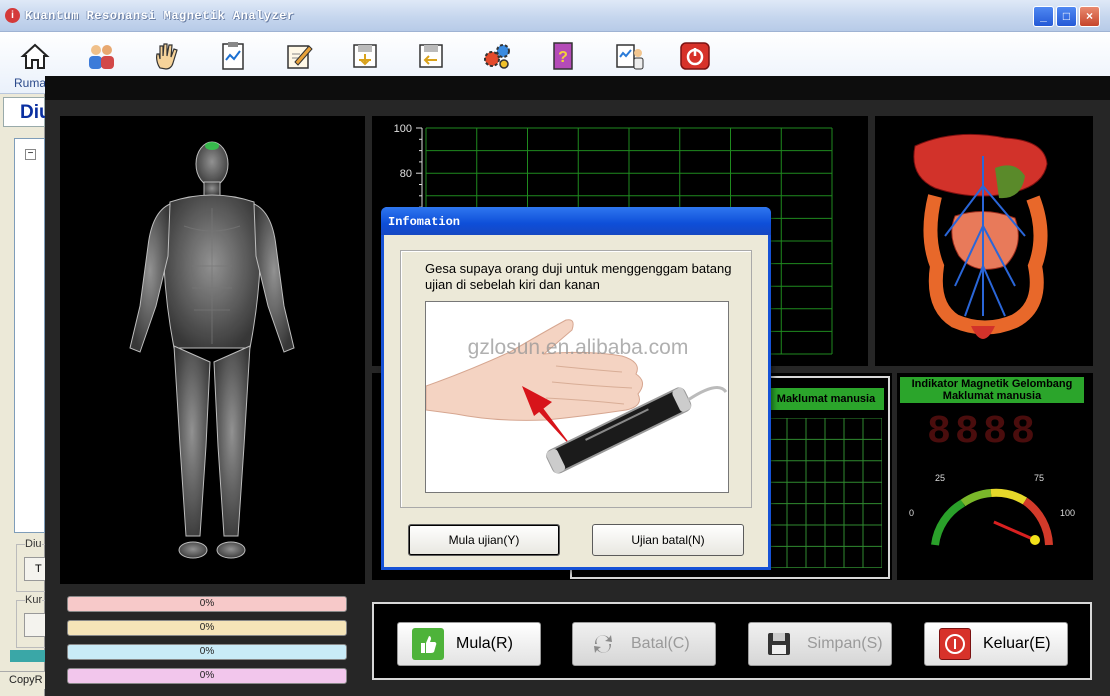  I want to click on exit-info-icon, so click(955, 644).